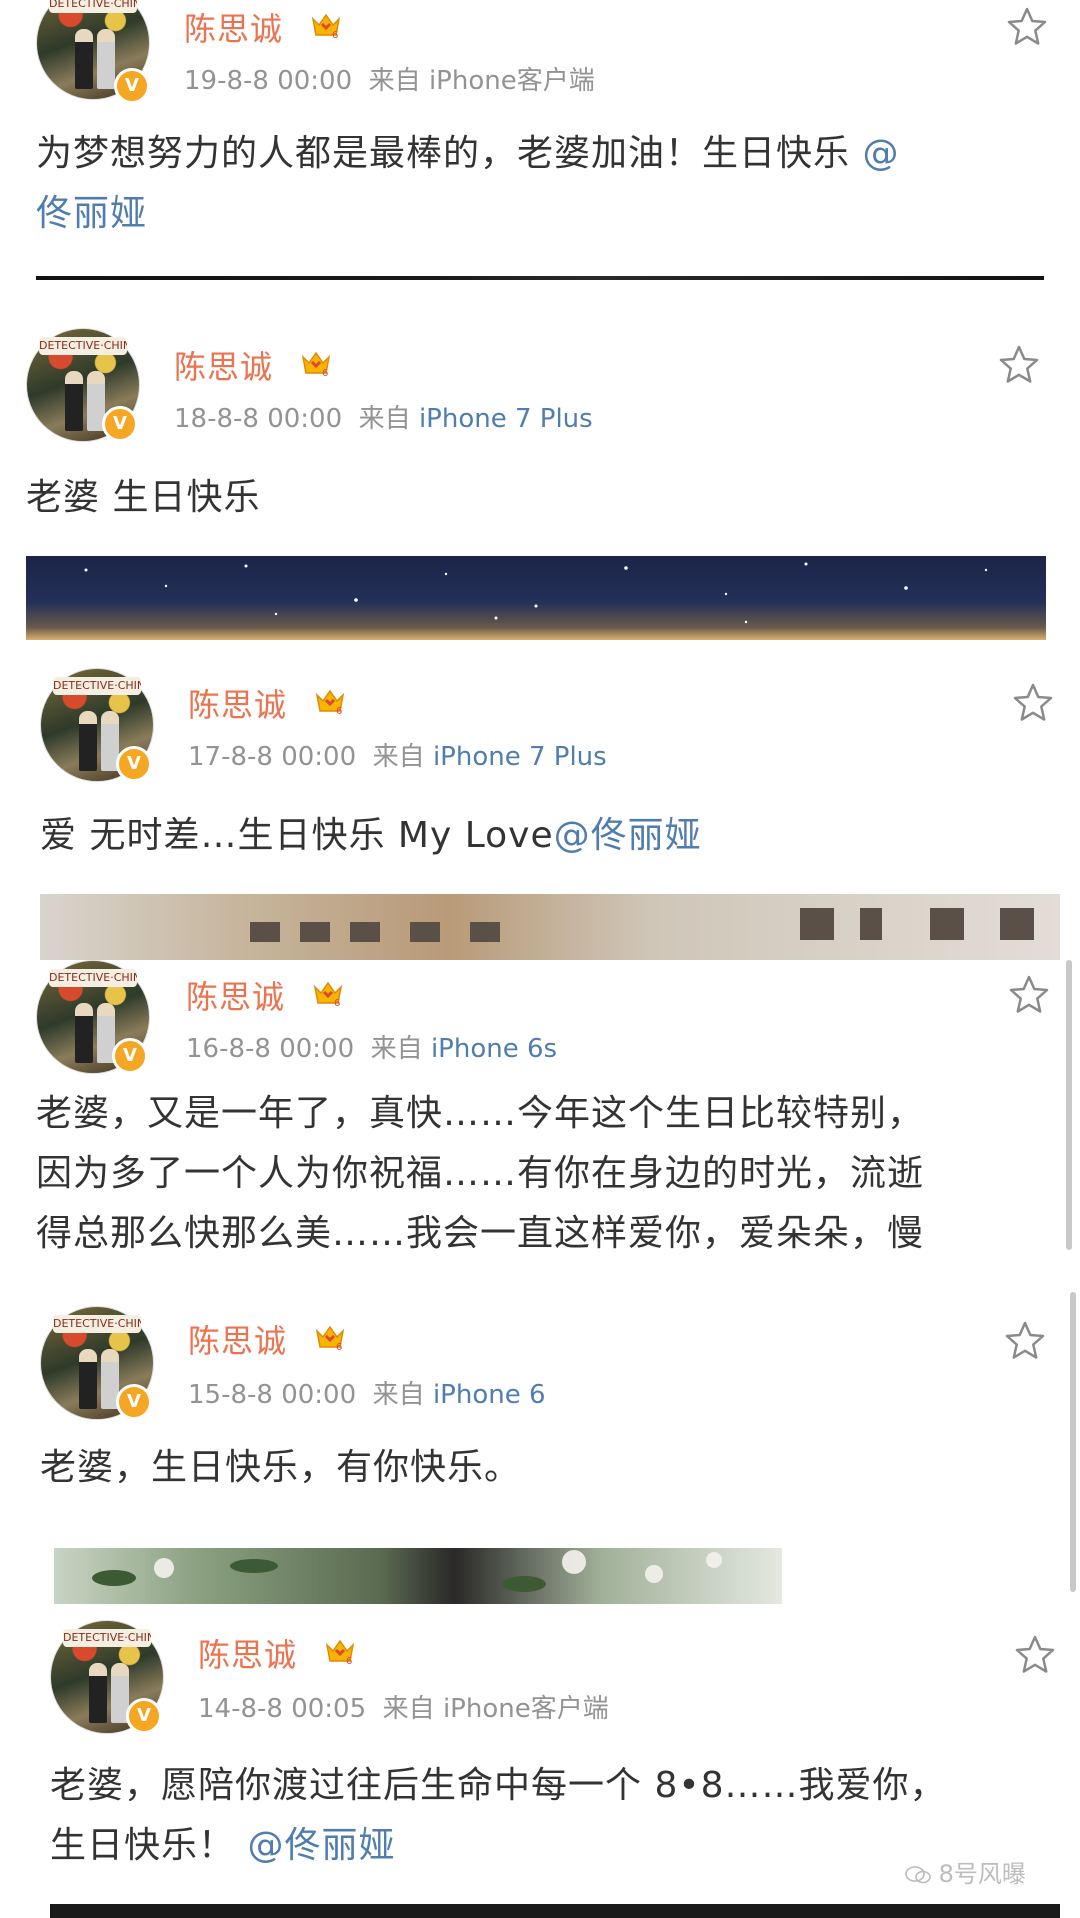  I want to click on mention-link: 佟丽娅, so click(91, 213).